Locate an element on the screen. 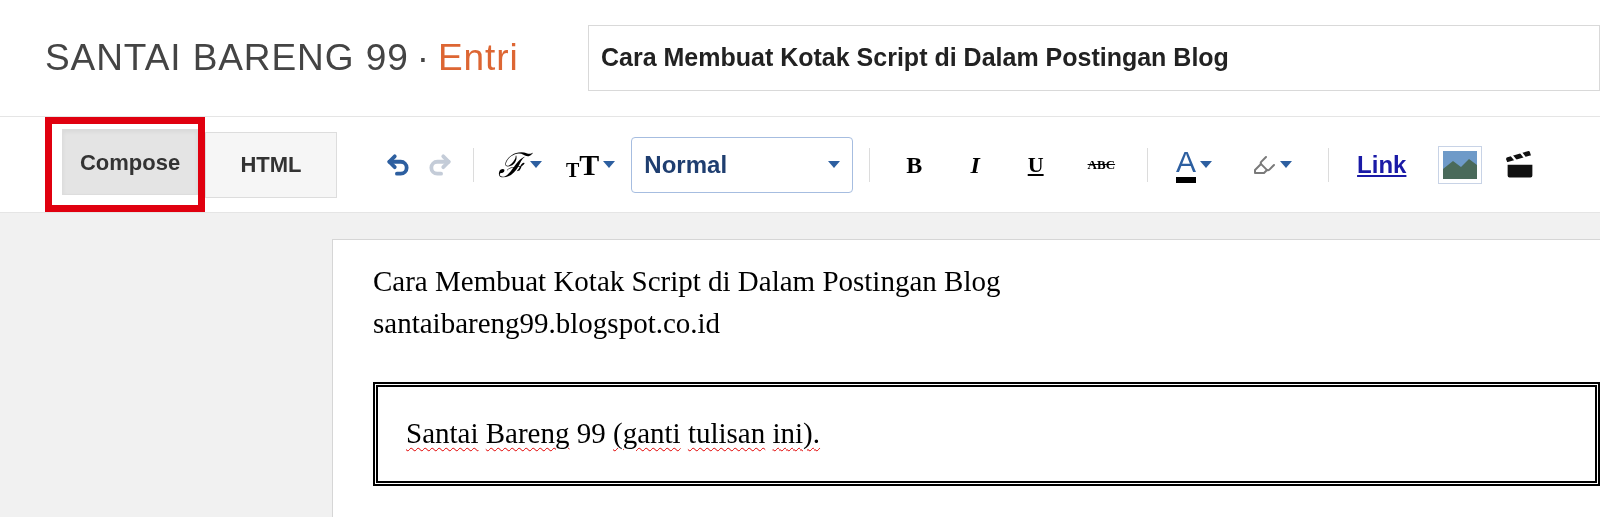 The image size is (1600, 517). italic-button: I is located at coordinates (975, 164).